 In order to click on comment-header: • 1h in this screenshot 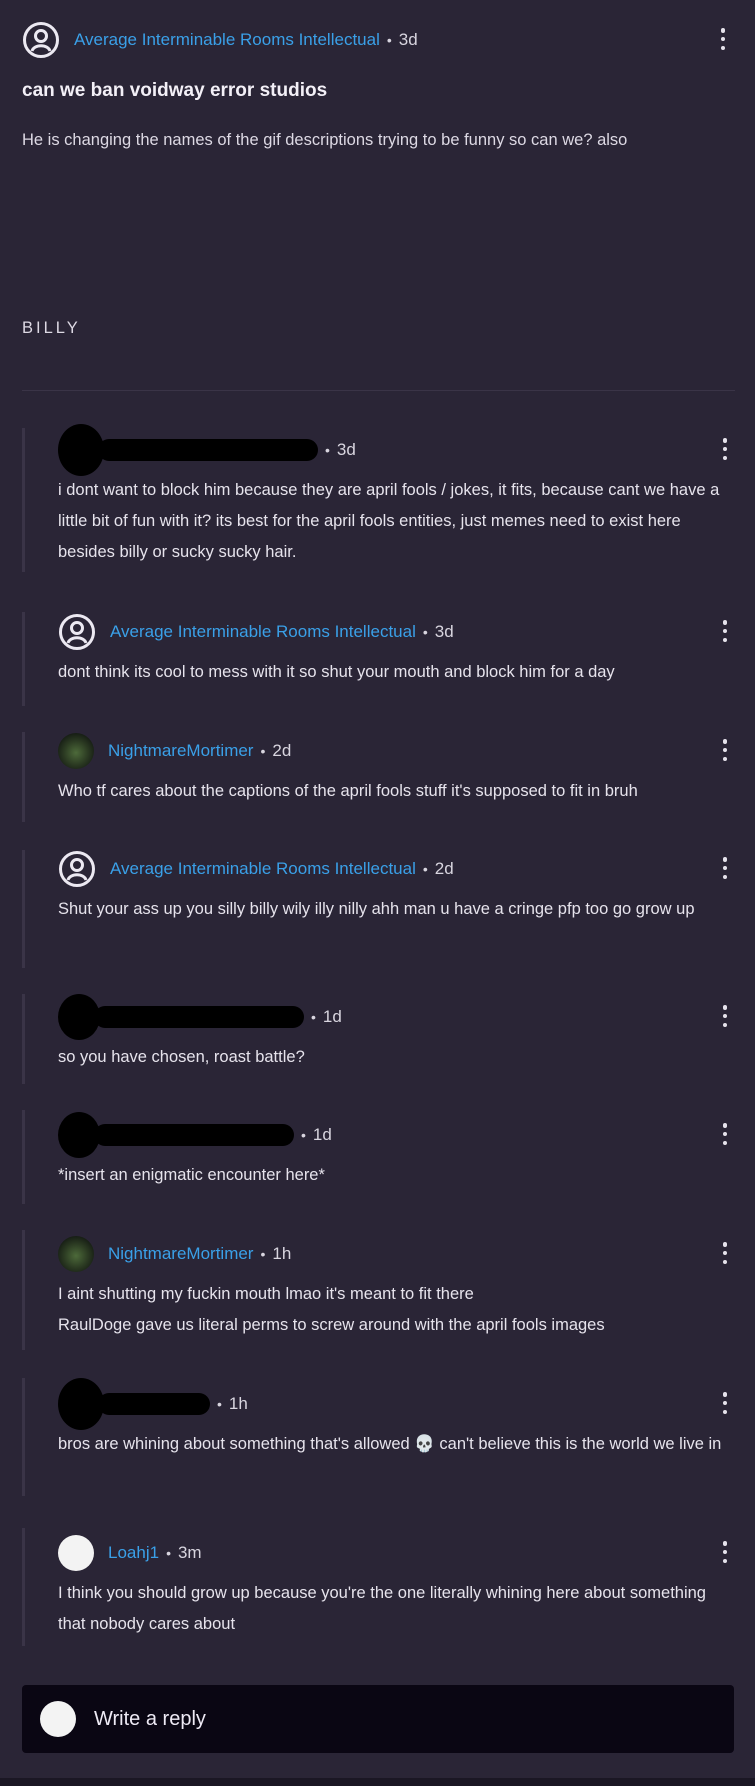, I will do `click(396, 1404)`.